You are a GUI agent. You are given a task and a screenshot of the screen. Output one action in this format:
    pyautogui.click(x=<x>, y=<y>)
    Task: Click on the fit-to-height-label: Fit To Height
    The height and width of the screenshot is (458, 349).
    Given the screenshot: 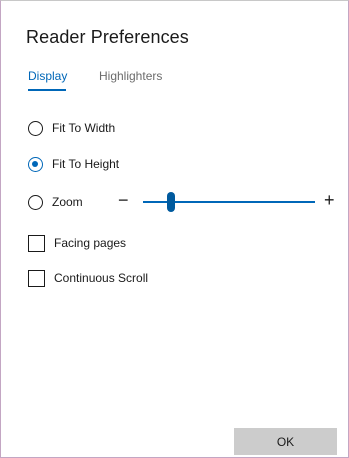 What is the action you would take?
    pyautogui.click(x=86, y=164)
    